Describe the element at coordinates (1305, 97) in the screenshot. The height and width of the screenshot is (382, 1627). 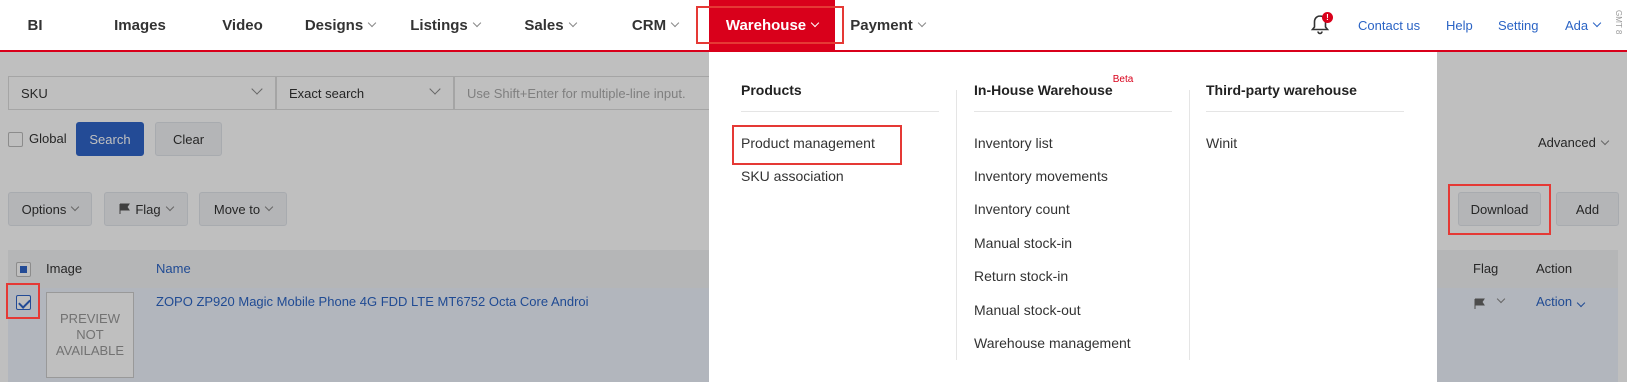
I see `menu-column-title: Third-party warehouse` at that location.